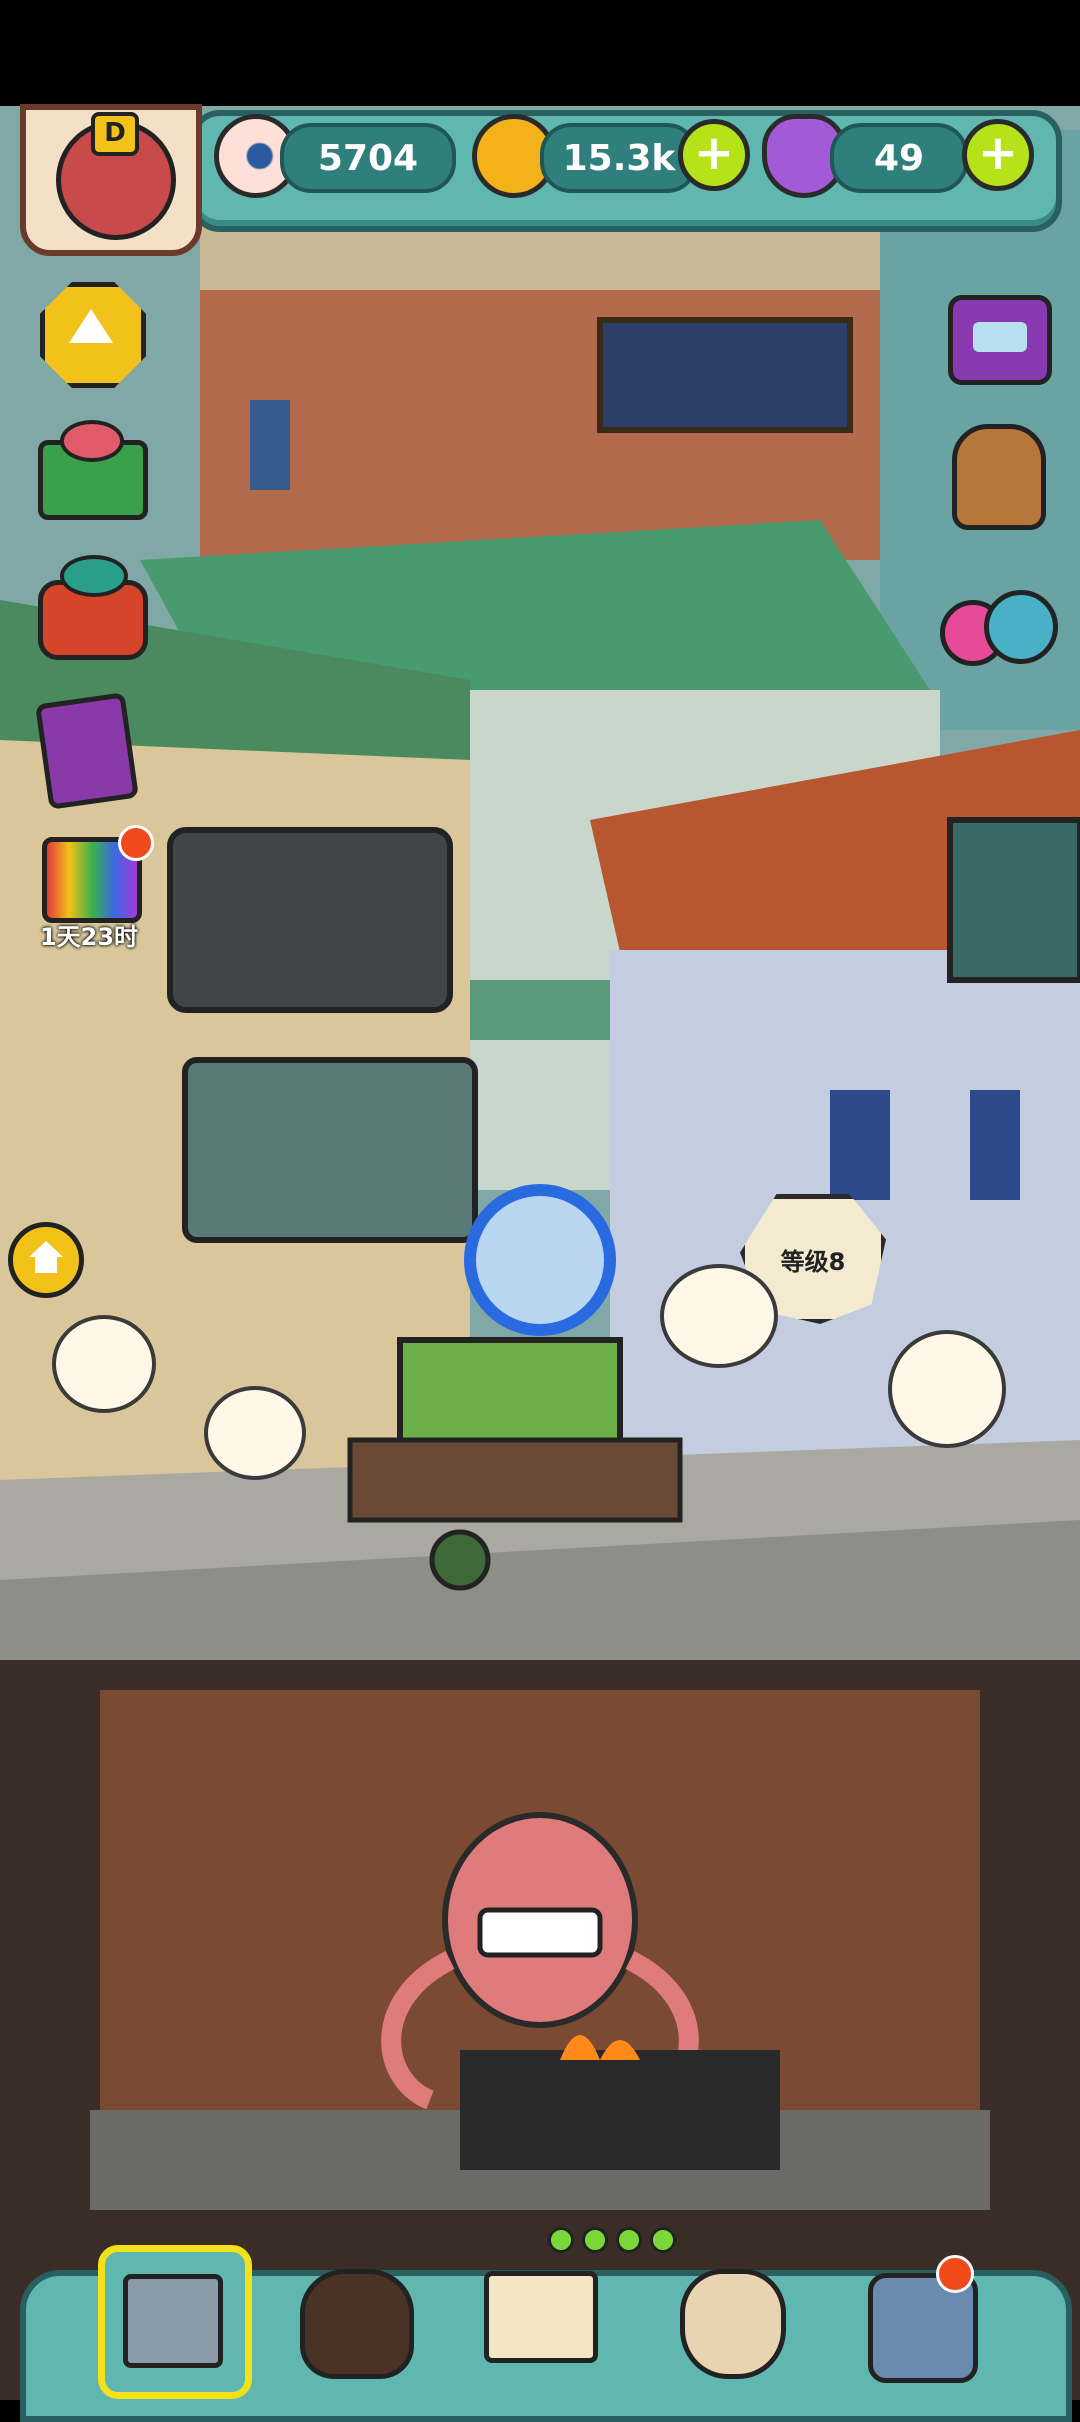 This screenshot has height=2422, width=1080. What do you see at coordinates (999, 477) in the screenshot?
I see `backpack-icon` at bounding box center [999, 477].